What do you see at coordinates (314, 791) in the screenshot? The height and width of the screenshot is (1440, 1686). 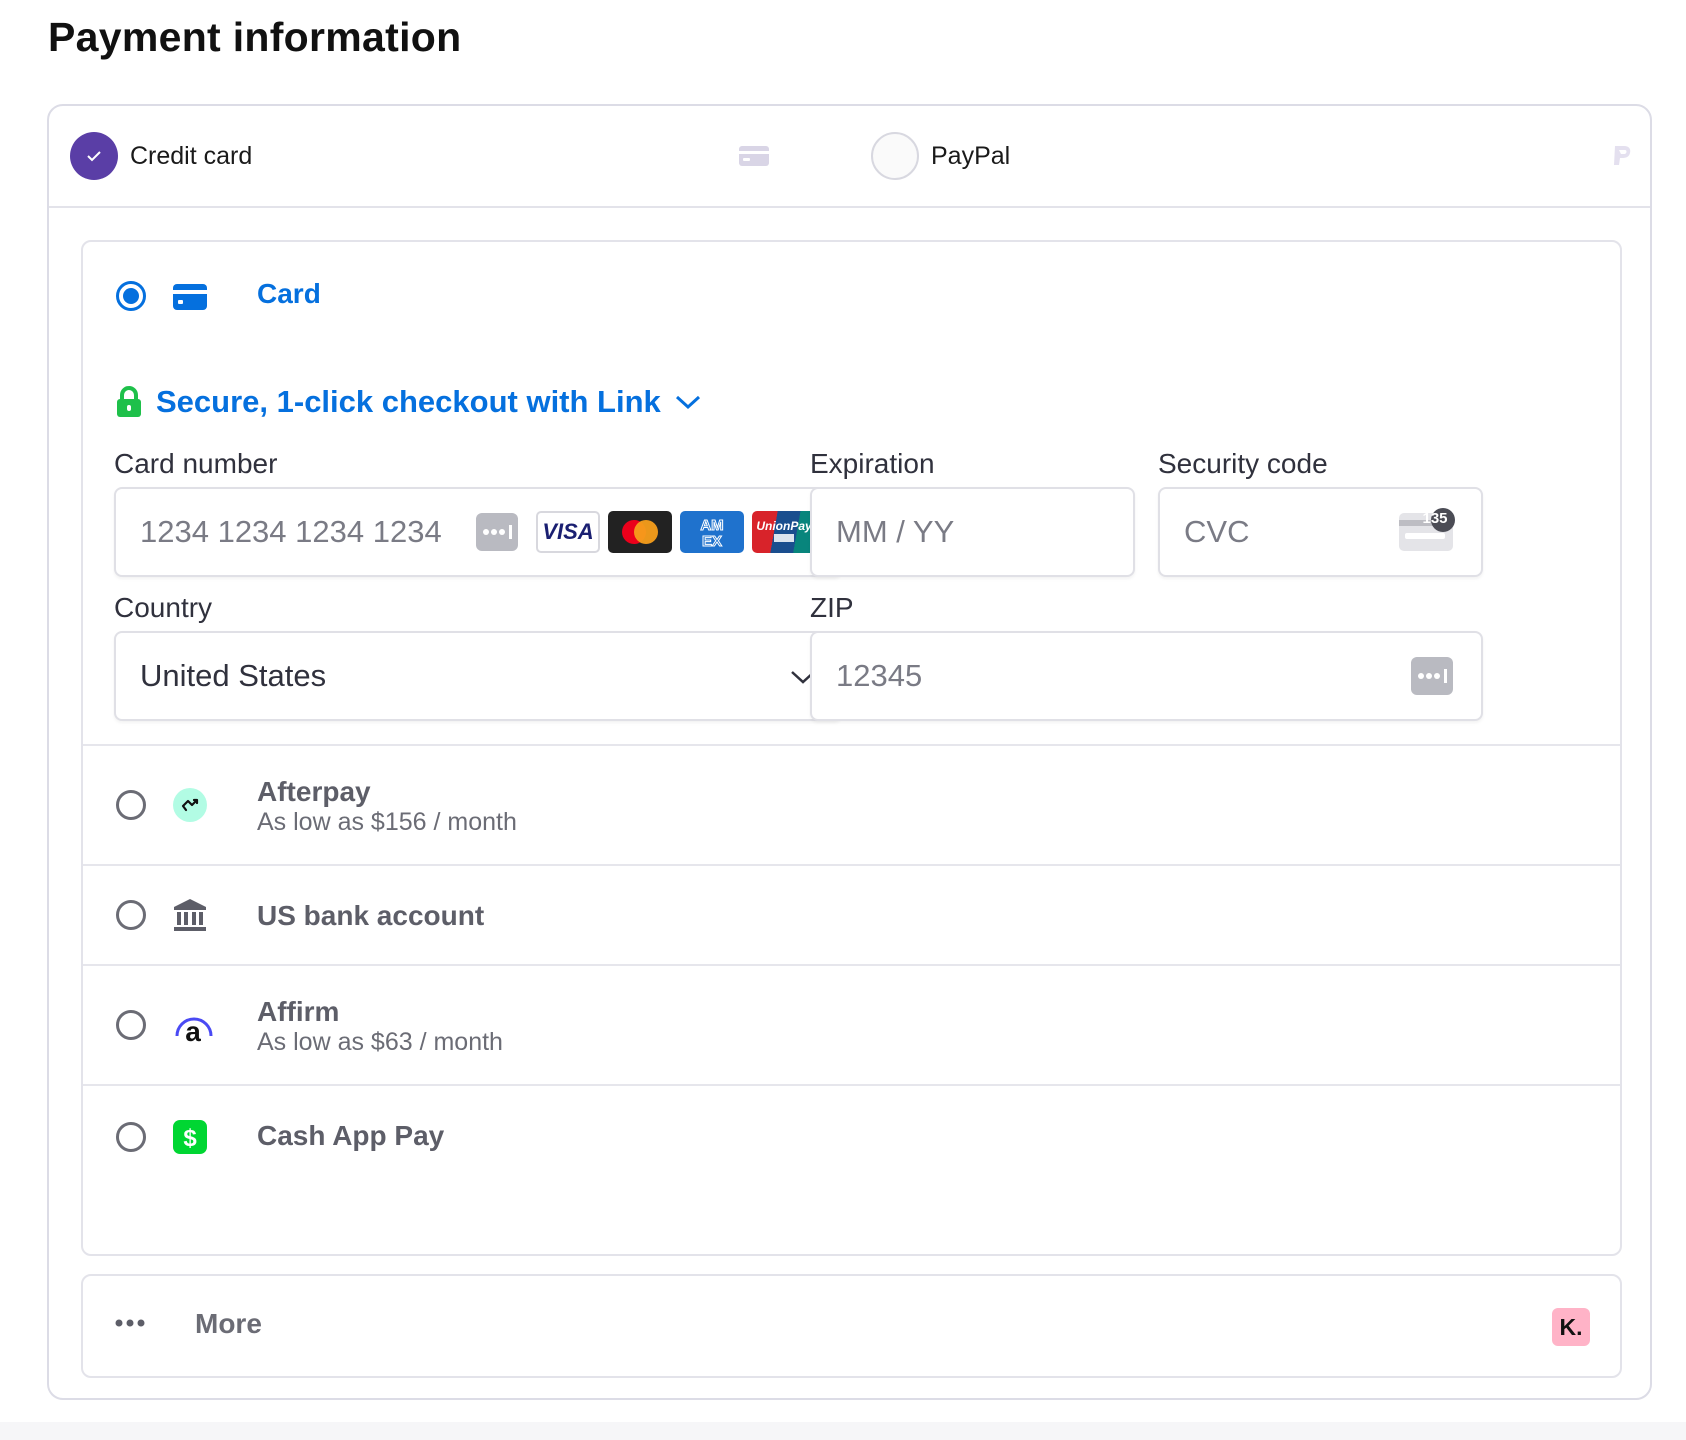 I see `afterpay-title: Afterpay` at bounding box center [314, 791].